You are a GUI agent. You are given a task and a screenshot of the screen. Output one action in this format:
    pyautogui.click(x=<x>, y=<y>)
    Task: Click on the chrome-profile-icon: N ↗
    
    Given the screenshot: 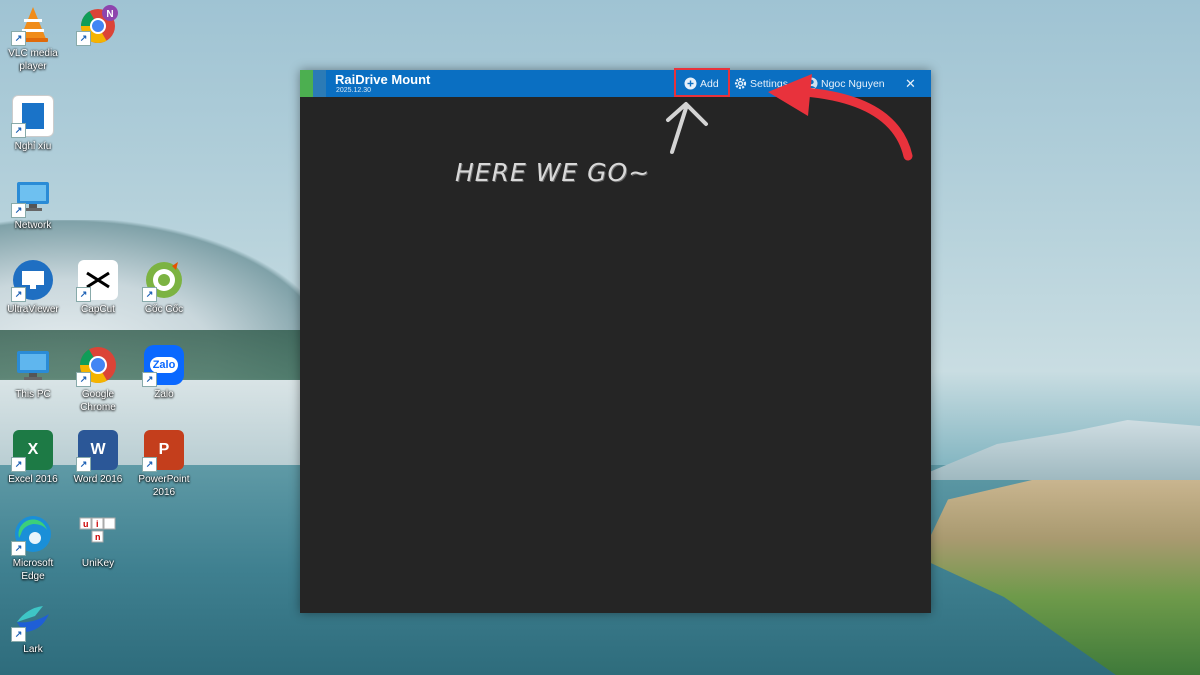 What is the action you would take?
    pyautogui.click(x=97, y=25)
    